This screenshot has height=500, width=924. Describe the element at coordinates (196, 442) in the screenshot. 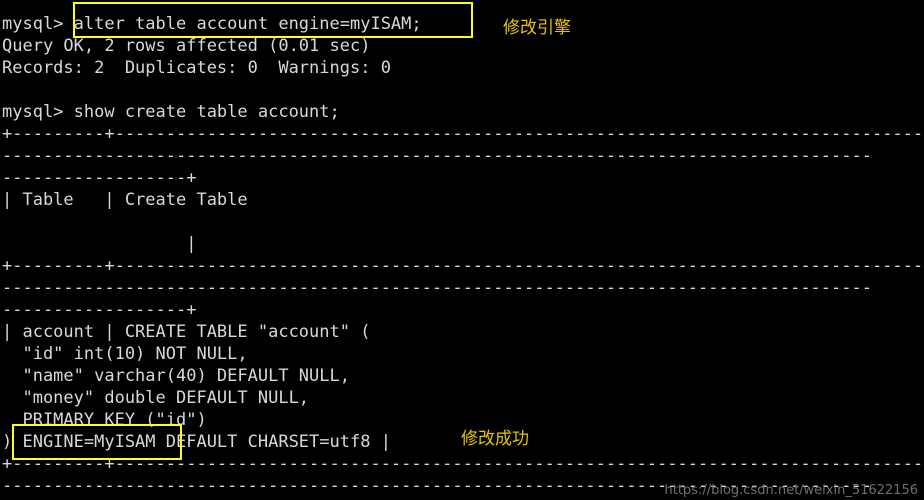

I see `terminal-line: ) ENGINE=MyISAM DEFAULT CHARSET=utf8 |` at that location.